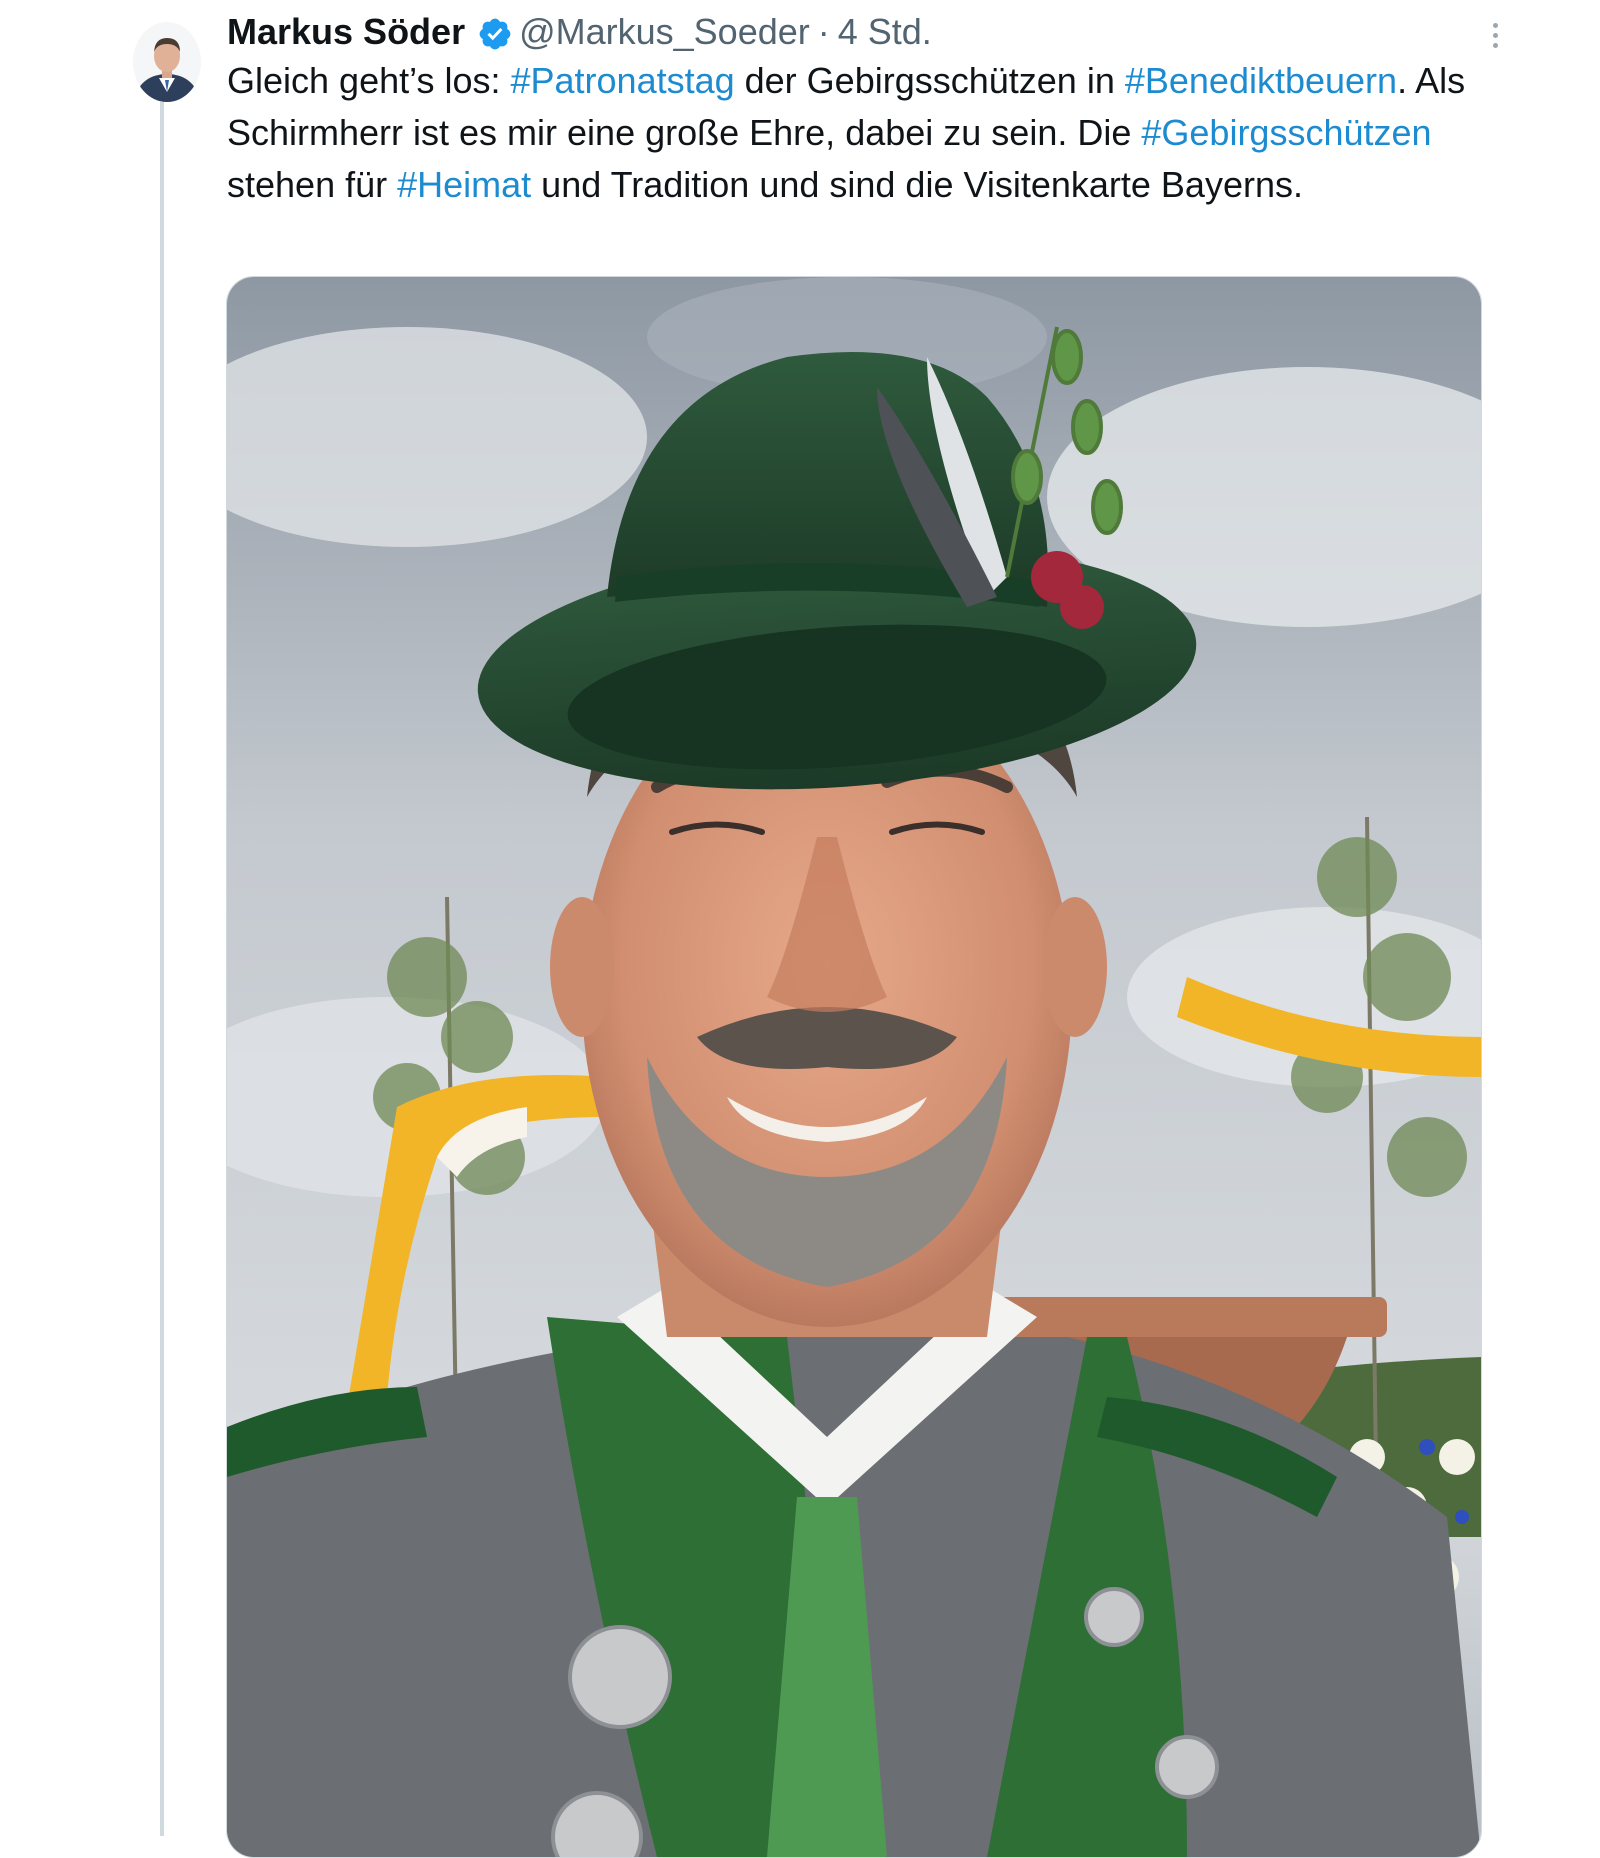 The height and width of the screenshot is (1858, 1600). What do you see at coordinates (312, 184) in the screenshot?
I see `tweet-text-segment: stehen für` at bounding box center [312, 184].